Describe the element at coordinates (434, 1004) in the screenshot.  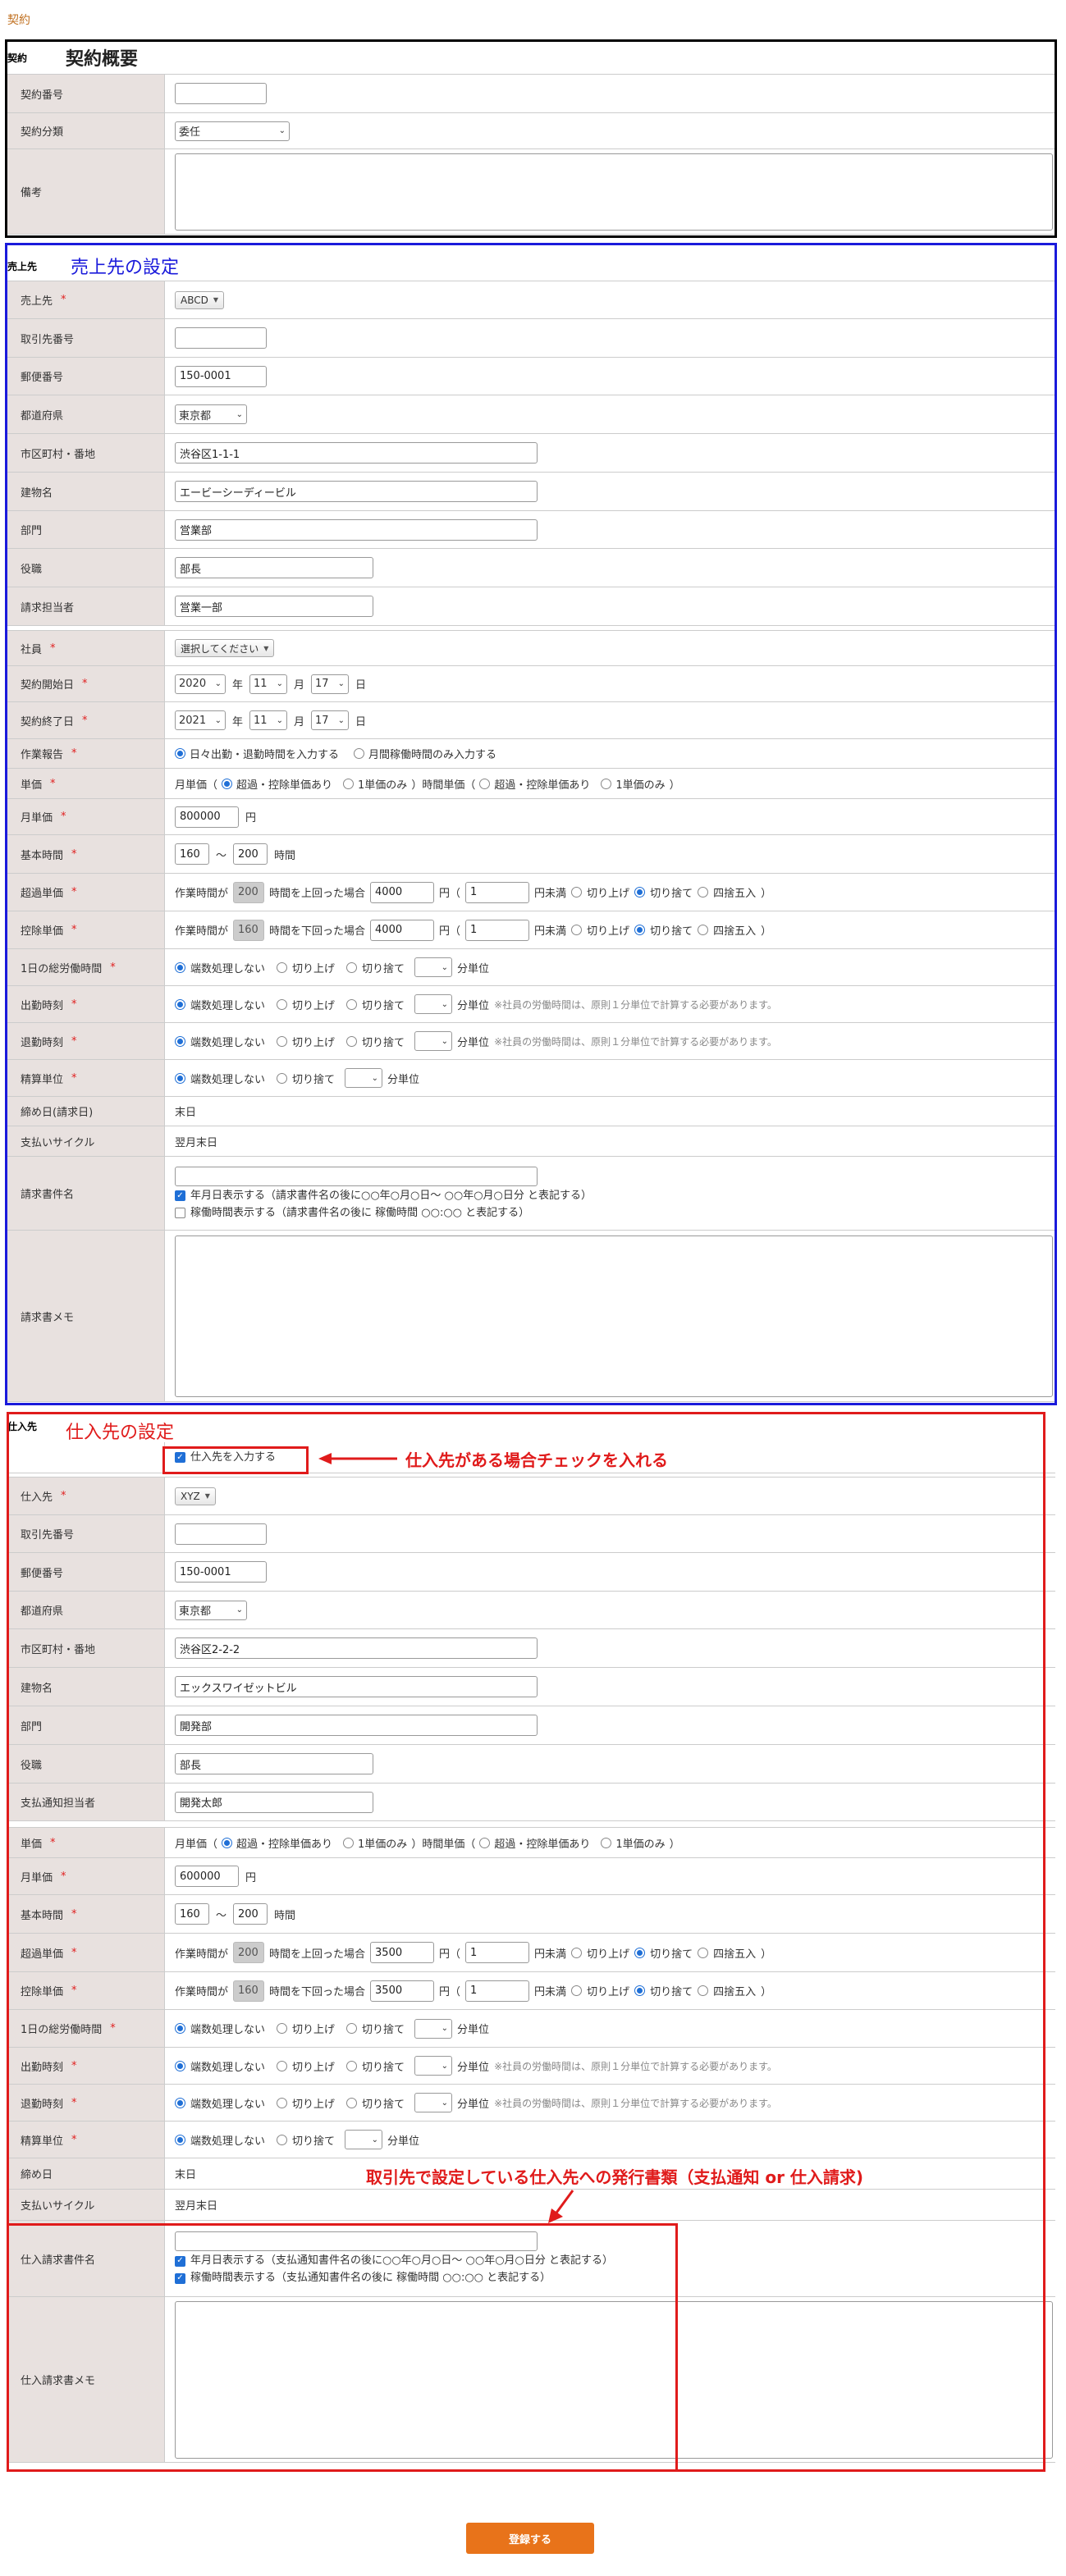
I see `clock-in-minute-select: ⌄` at that location.